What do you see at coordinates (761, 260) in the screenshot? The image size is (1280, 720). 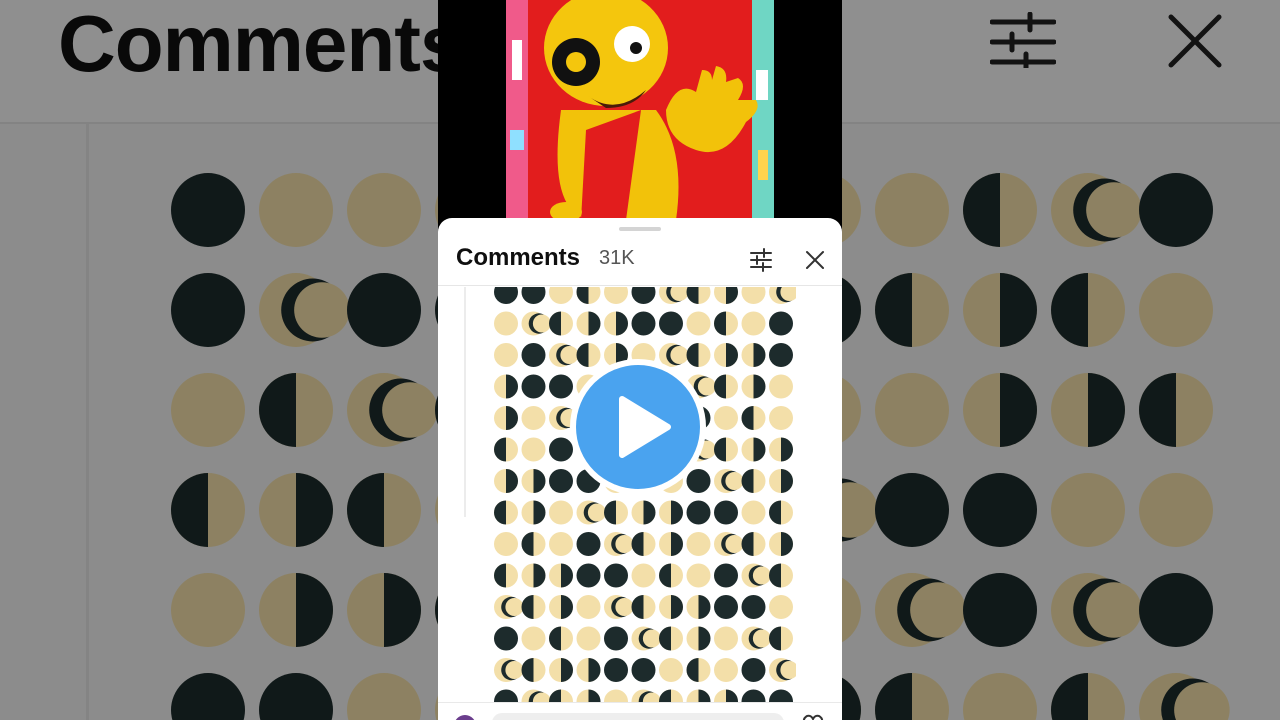 I see `sliders-icon` at bounding box center [761, 260].